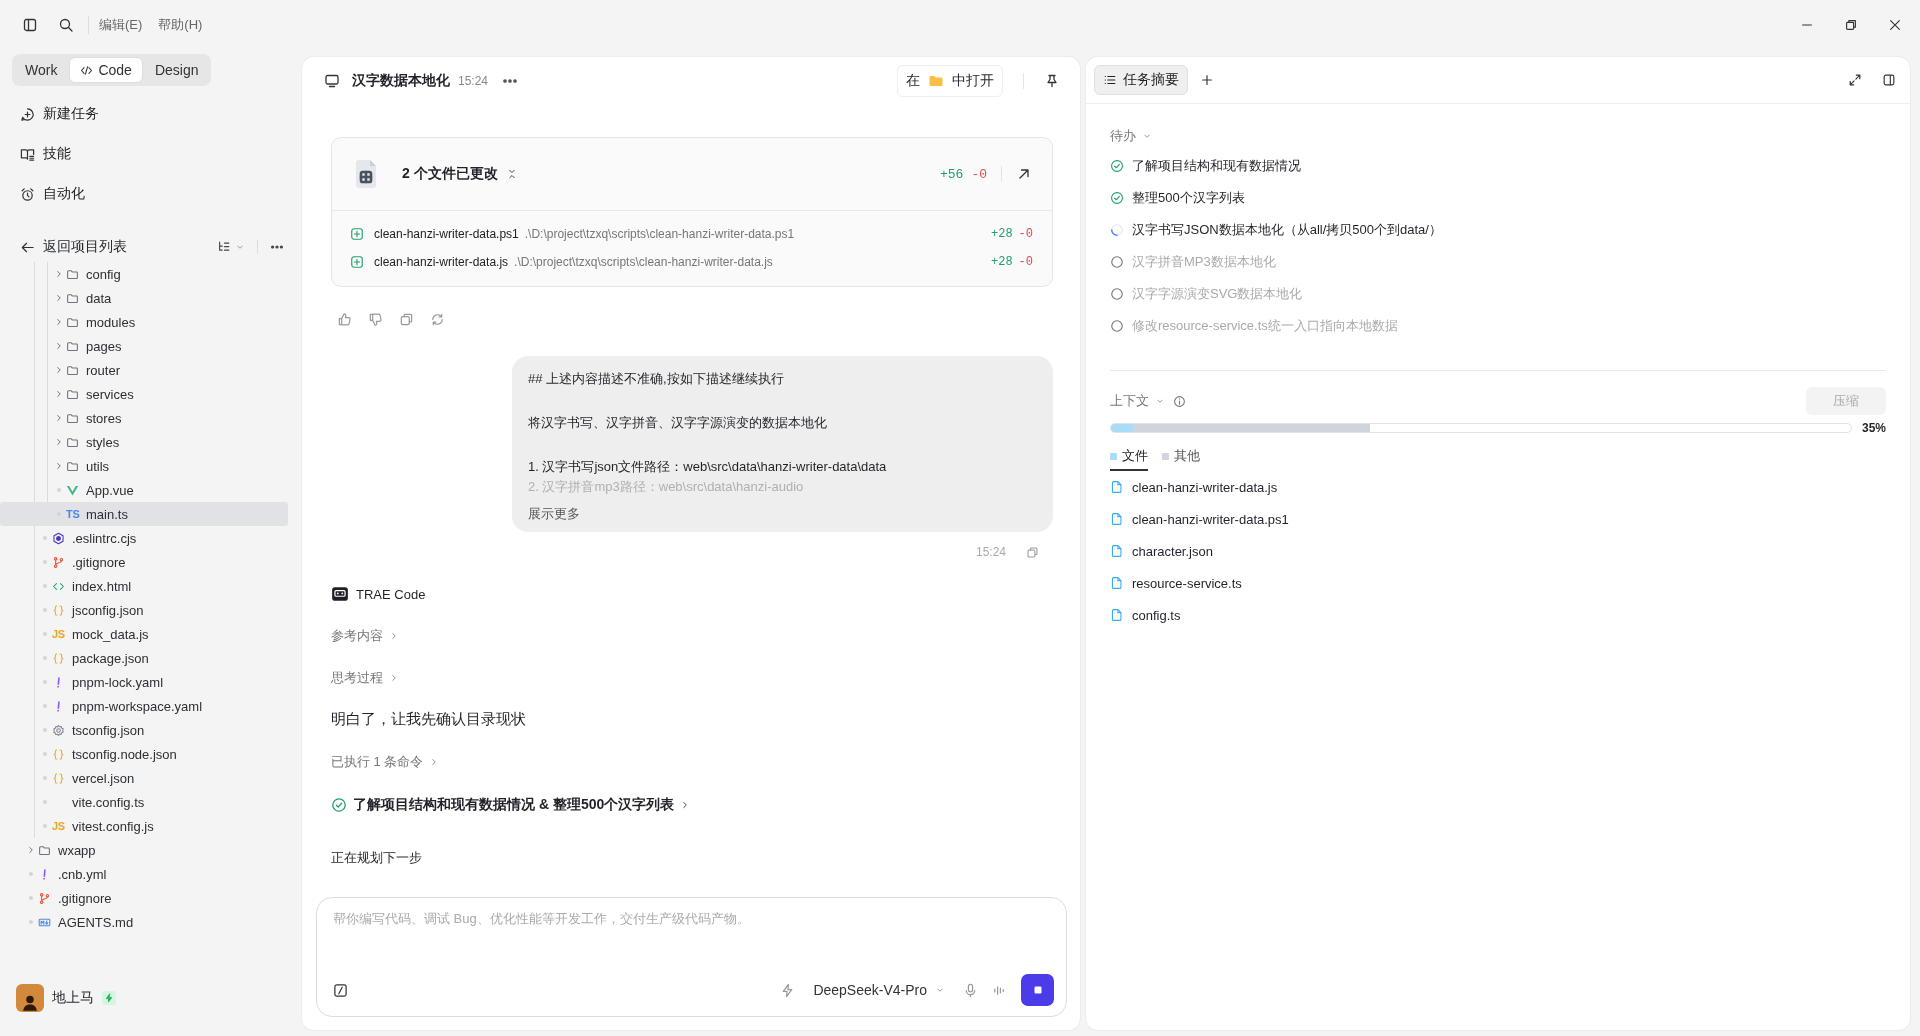  Describe the element at coordinates (144, 682) in the screenshot. I see `file-tree-item: pnpm-lock.yaml` at that location.